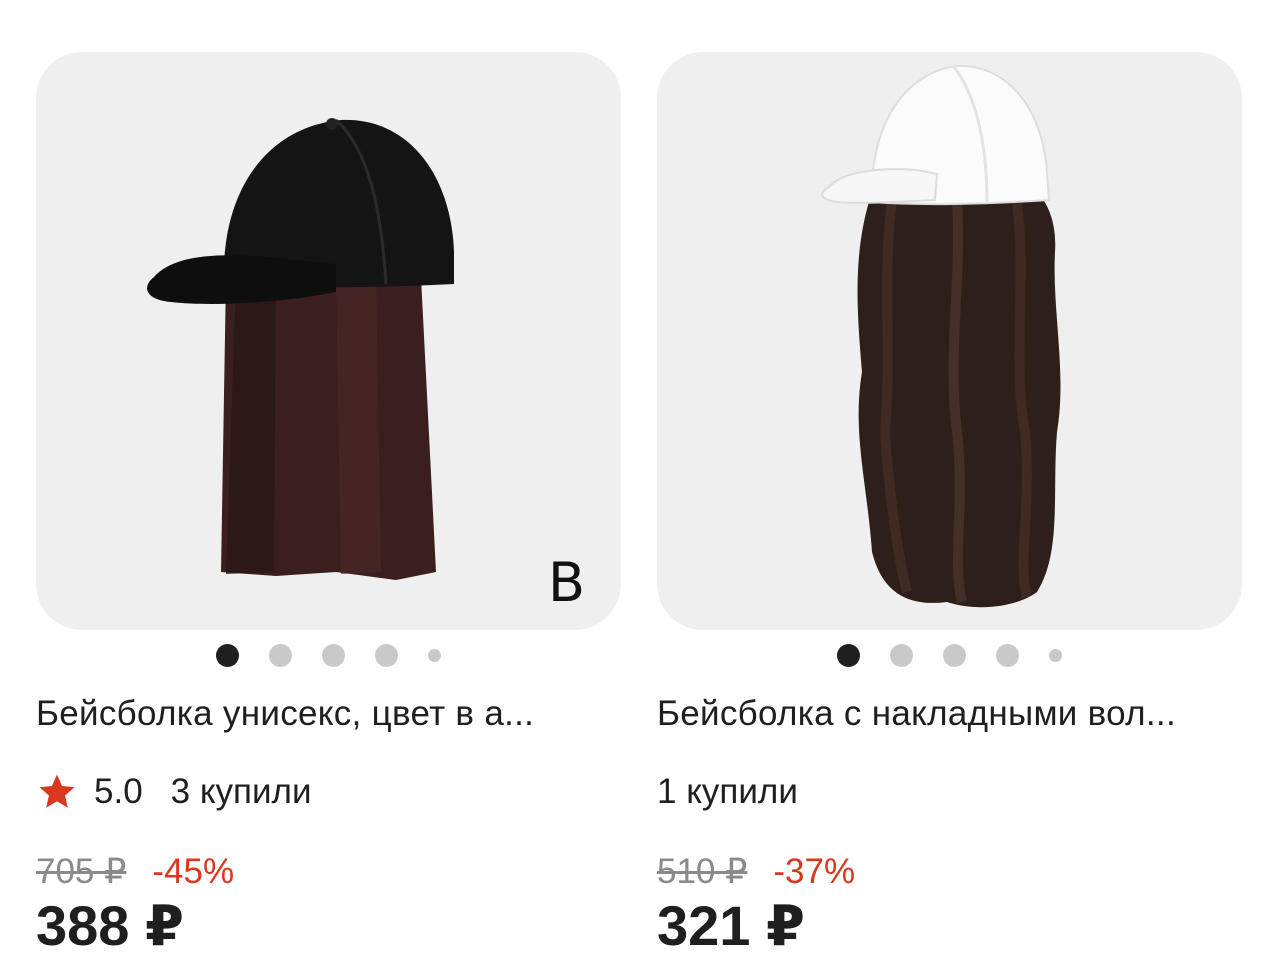 Image resolution: width=1280 pixels, height=955 pixels. I want to click on price-info: 510 ₽ -37%, so click(949, 872).